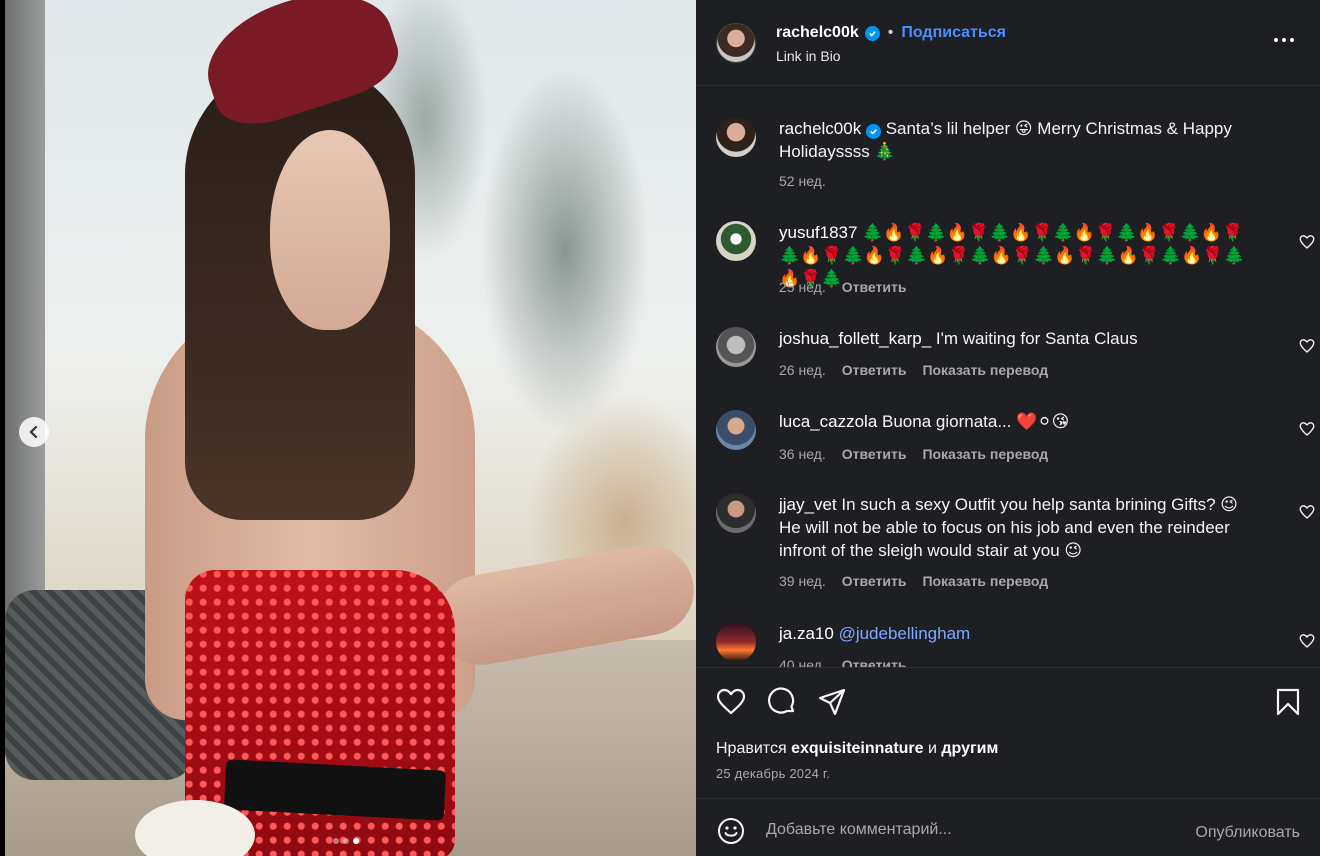 The height and width of the screenshot is (856, 1320). Describe the element at coordinates (913, 454) in the screenshot. I see `comment-meta: 36 нед. Ответить Показать перевод` at that location.